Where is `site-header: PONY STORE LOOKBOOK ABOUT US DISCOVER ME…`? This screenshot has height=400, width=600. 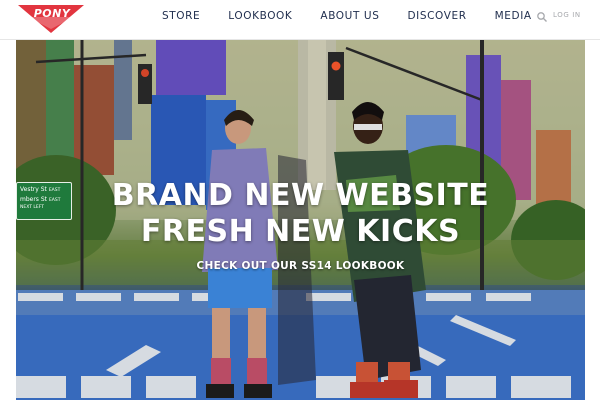
site-header: PONY STORE LOOKBOOK ABOUT US DISCOVER ME… is located at coordinates (300, 20).